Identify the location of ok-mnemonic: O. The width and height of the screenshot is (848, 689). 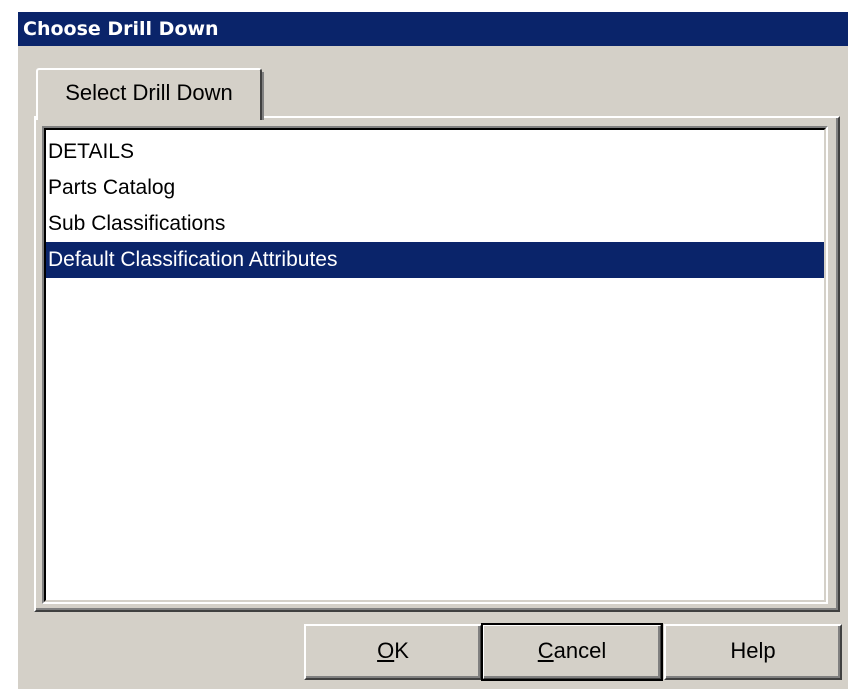
(386, 650).